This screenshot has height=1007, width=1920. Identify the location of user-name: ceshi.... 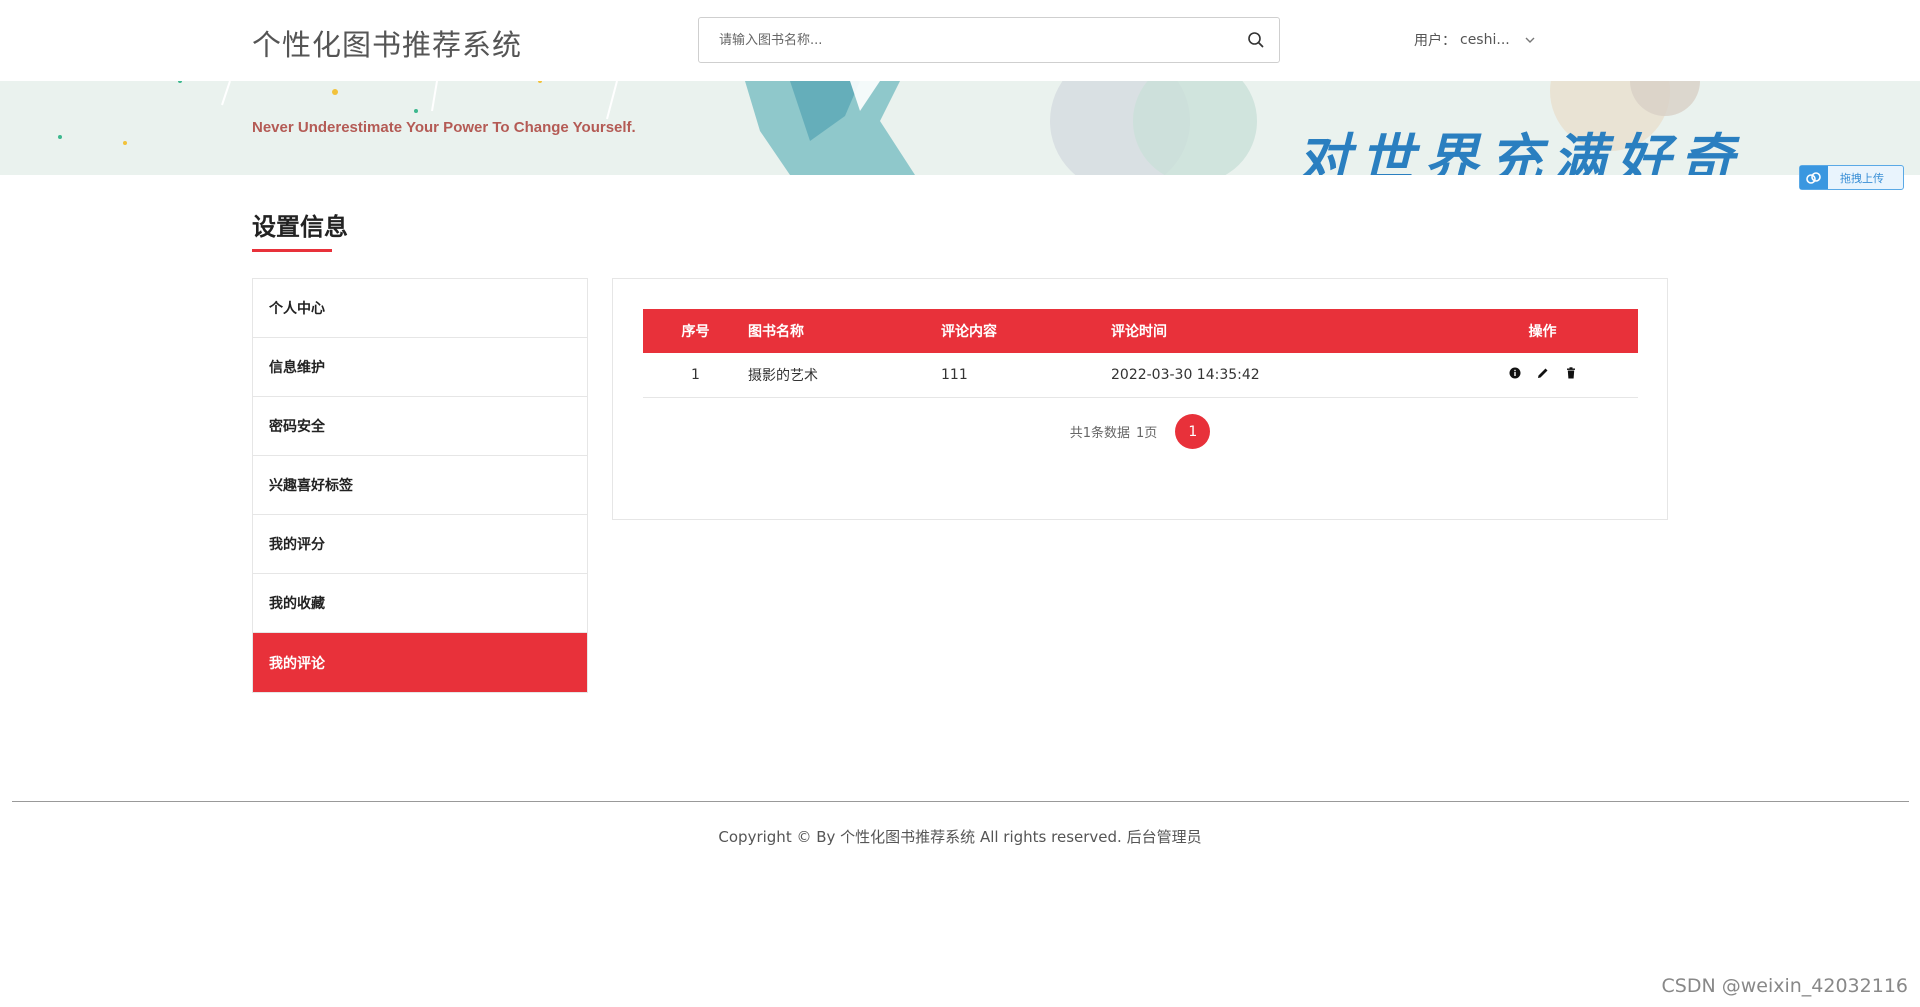
(1485, 40).